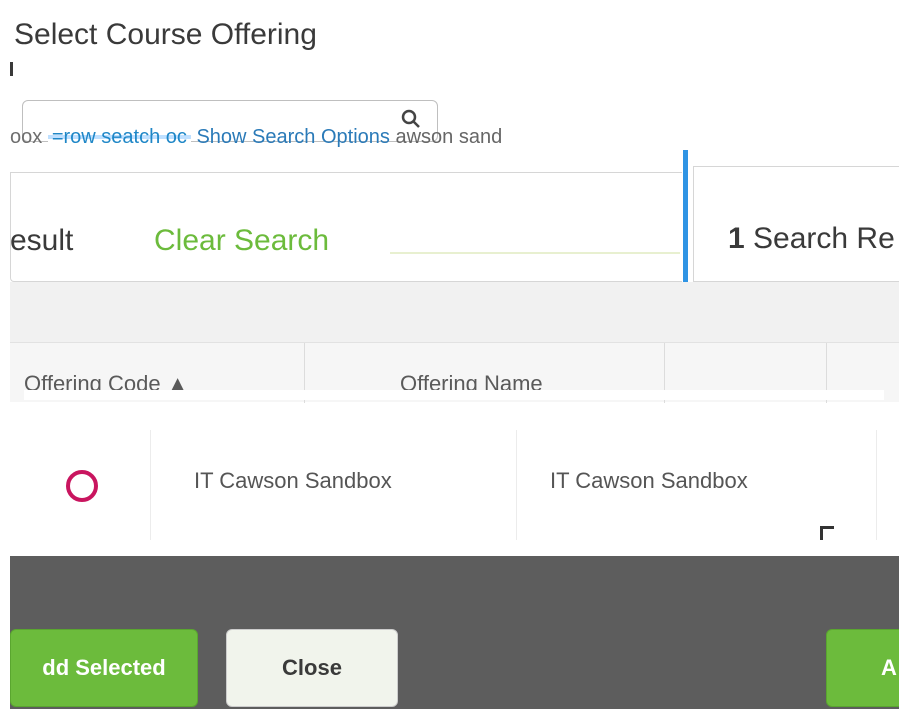 This screenshot has height=709, width=899. What do you see at coordinates (824, 238) in the screenshot?
I see `results-count-label: Search Re` at bounding box center [824, 238].